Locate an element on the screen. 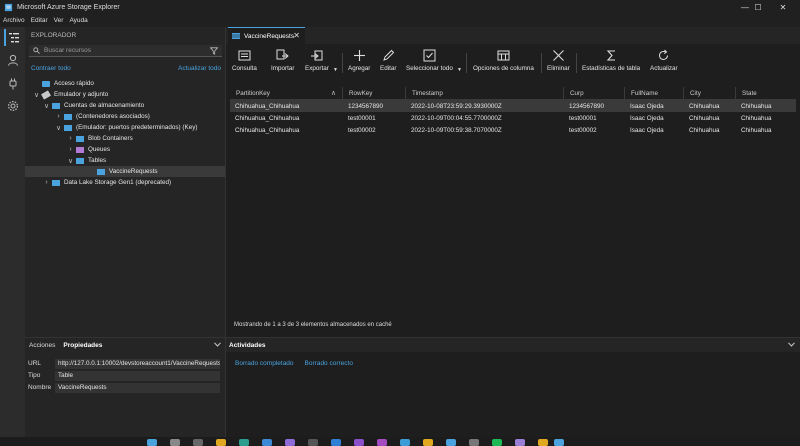 Image resolution: width=800 pixels, height=446 pixels. cell-timestamp: 2022-10-09T00:59:38.7070000Z is located at coordinates (456, 130).